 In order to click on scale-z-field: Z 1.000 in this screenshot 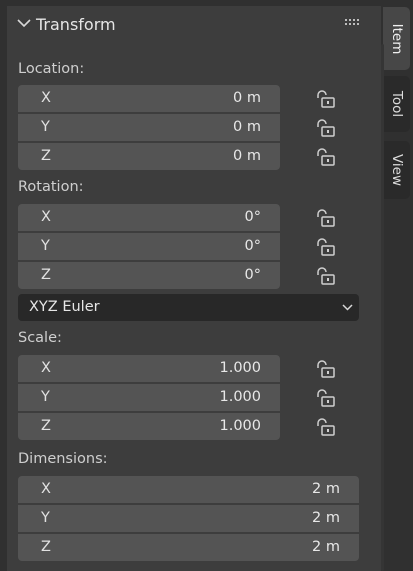, I will do `click(149, 426)`.